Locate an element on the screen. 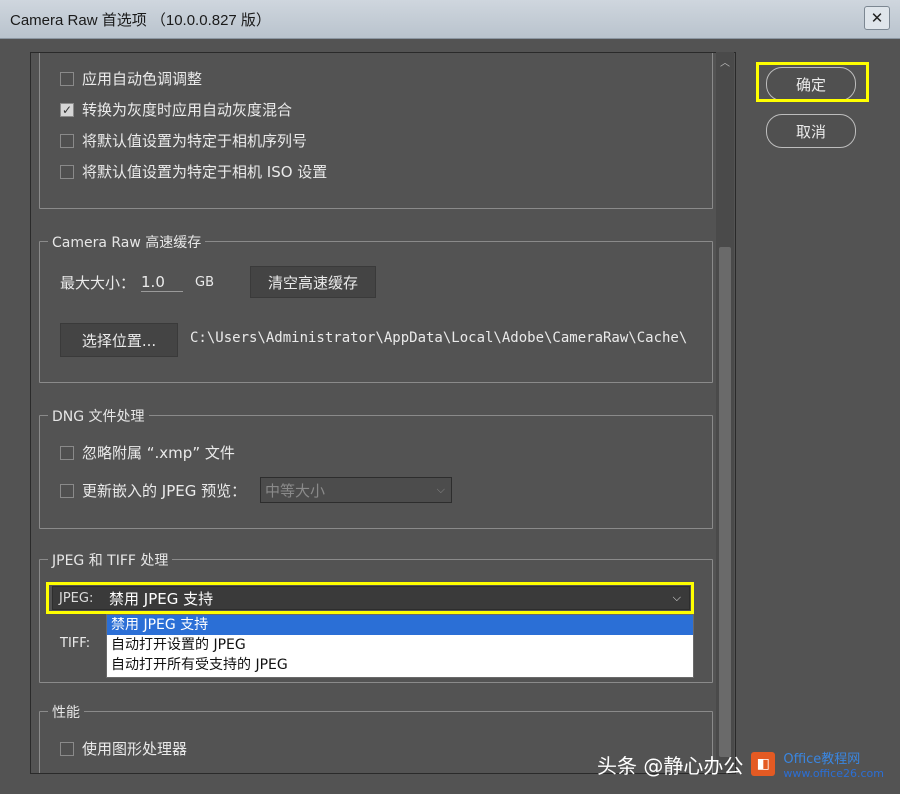 The image size is (900, 794). jpeg-highlight-box is located at coordinates (370, 598).